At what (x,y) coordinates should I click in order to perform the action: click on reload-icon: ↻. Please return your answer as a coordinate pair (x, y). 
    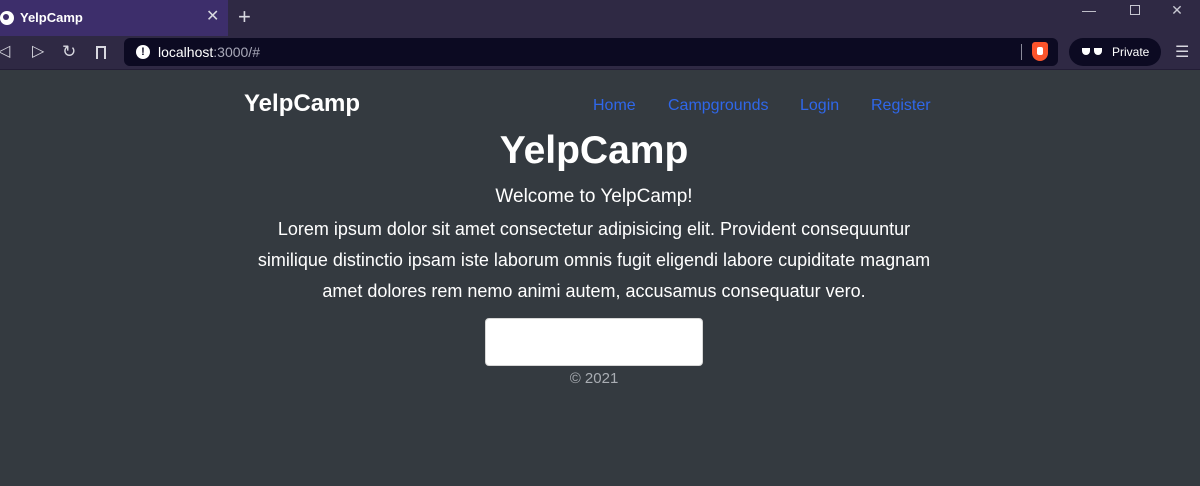
    Looking at the image, I should click on (69, 52).